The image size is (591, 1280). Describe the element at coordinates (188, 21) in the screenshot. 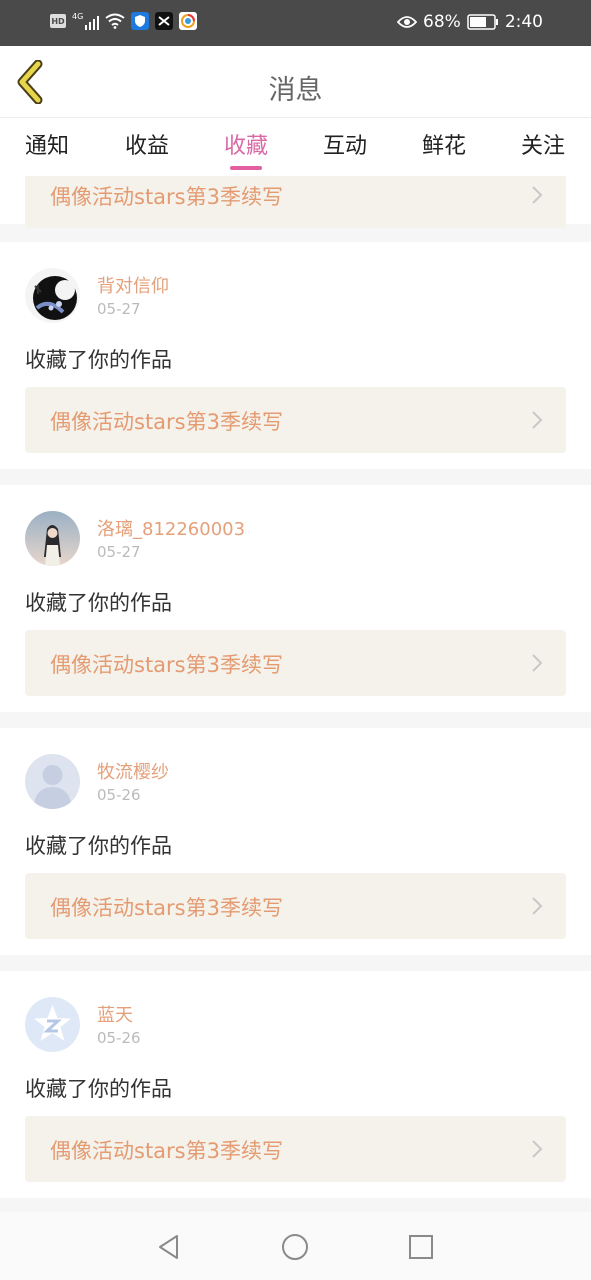

I see `browser-app-icon` at that location.